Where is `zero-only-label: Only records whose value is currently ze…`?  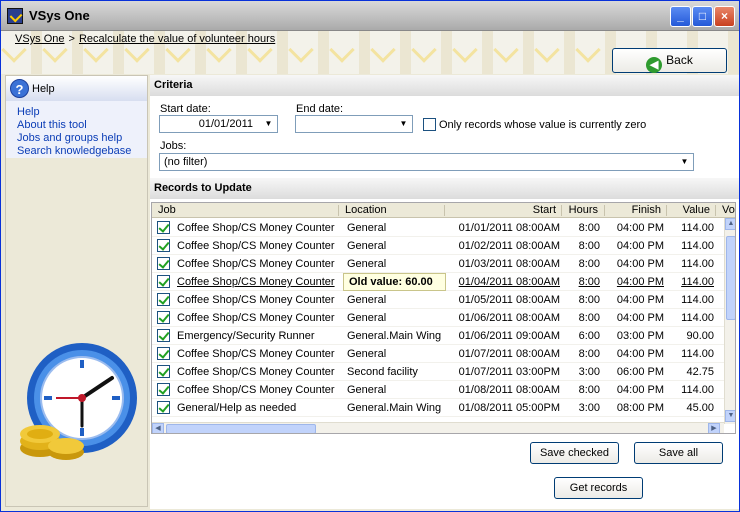 zero-only-label: Only records whose value is currently ze… is located at coordinates (543, 125).